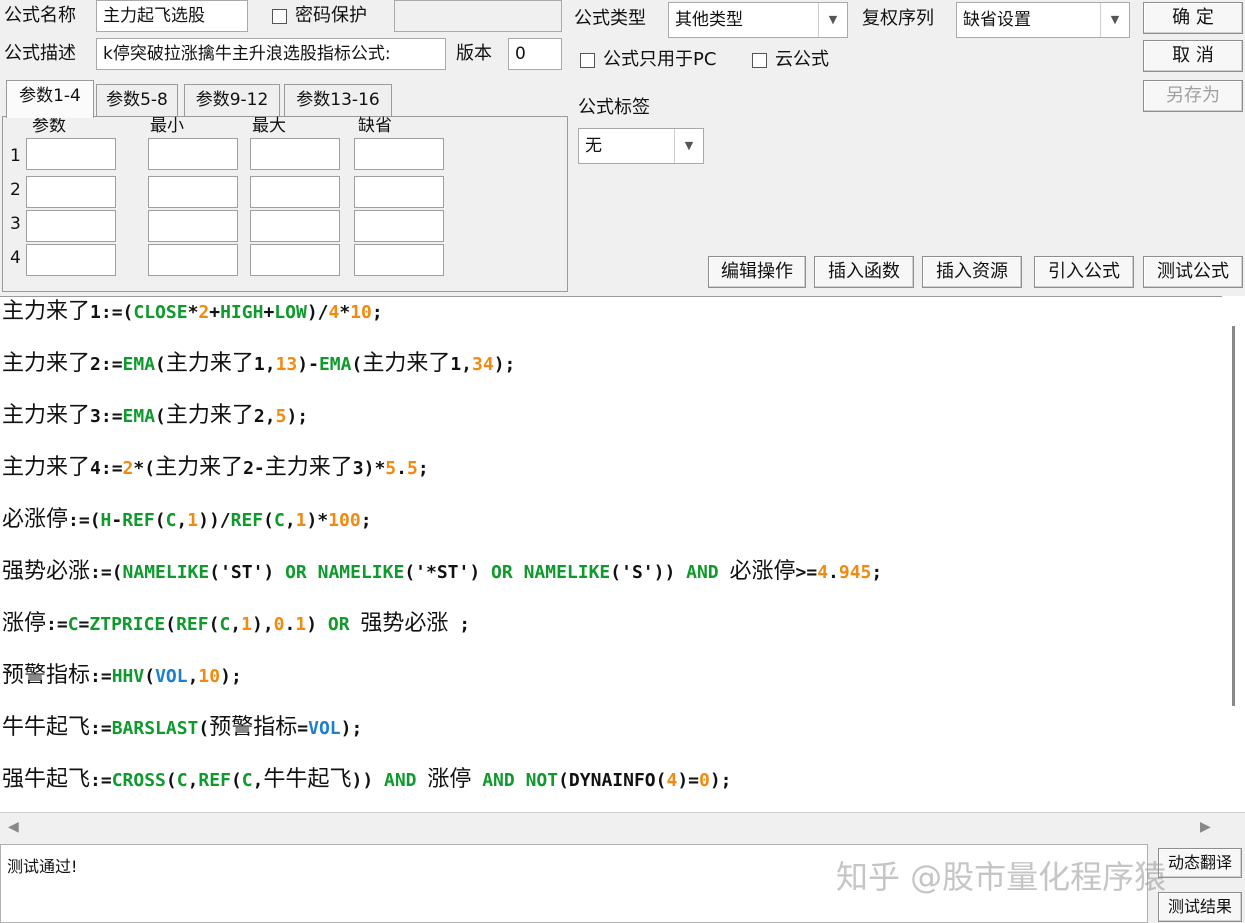 Image resolution: width=1245 pixels, height=923 pixels. I want to click on insert-function-button: 插入函数, so click(864, 272).